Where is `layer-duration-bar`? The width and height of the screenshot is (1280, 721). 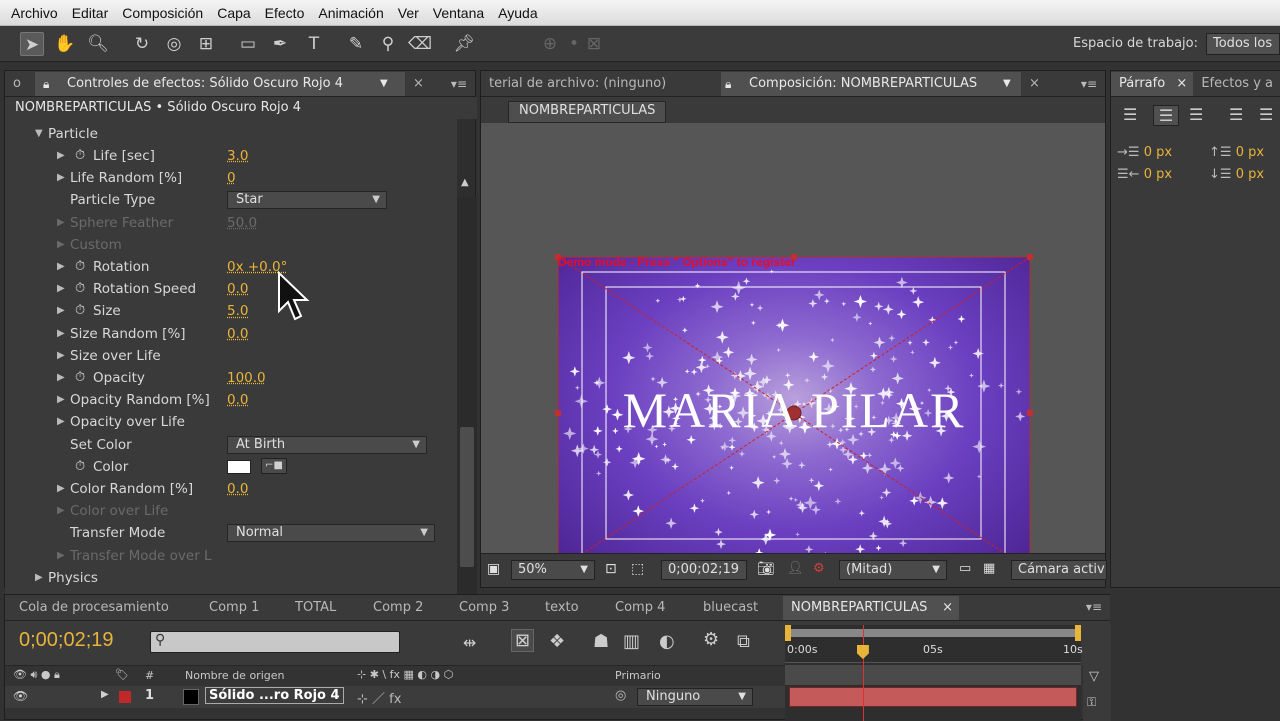 layer-duration-bar is located at coordinates (933, 697).